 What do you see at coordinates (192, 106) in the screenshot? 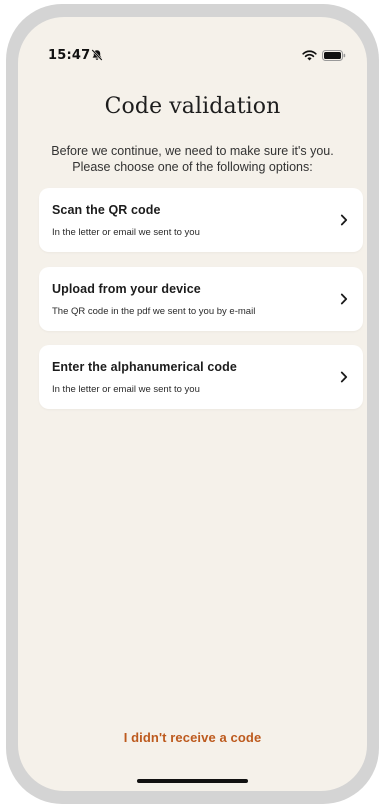
I see `page-title: Code validation` at bounding box center [192, 106].